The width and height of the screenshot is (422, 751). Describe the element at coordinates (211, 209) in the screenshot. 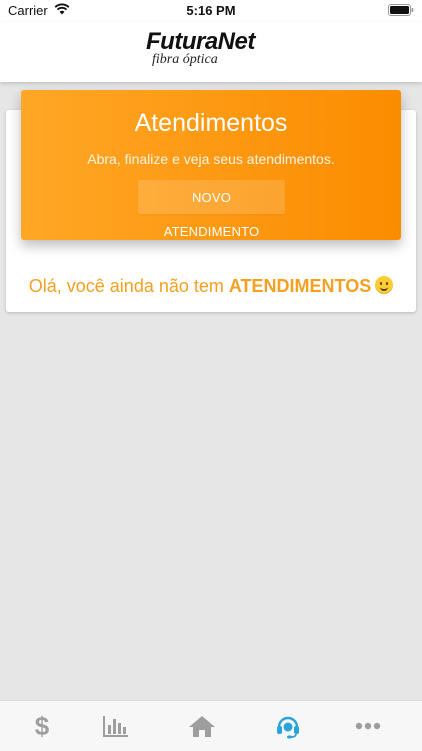

I see `new-ticket-button: NOVO ATENDIMENTO` at that location.